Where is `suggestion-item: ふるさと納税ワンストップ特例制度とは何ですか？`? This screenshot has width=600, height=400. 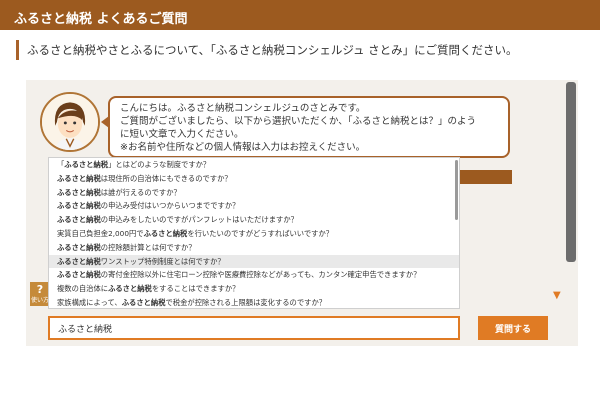 suggestion-item: ふるさと納税ワンストップ特例制度とは何ですか？ is located at coordinates (254, 261).